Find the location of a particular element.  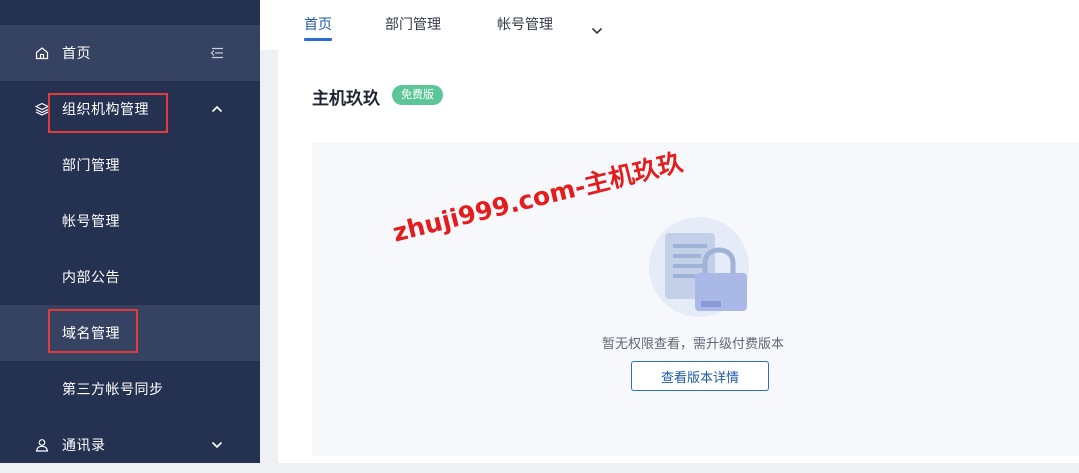

page-title: 主机玖玖 is located at coordinates (346, 99).